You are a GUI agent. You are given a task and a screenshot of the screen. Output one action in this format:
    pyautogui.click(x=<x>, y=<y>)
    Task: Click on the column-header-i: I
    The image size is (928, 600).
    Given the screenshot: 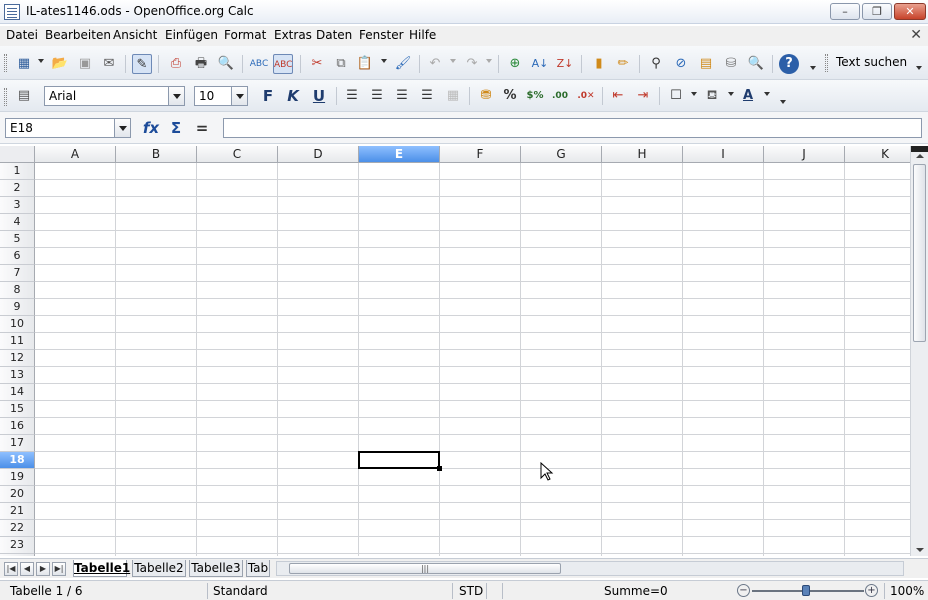 What is the action you would take?
    pyautogui.click(x=723, y=154)
    